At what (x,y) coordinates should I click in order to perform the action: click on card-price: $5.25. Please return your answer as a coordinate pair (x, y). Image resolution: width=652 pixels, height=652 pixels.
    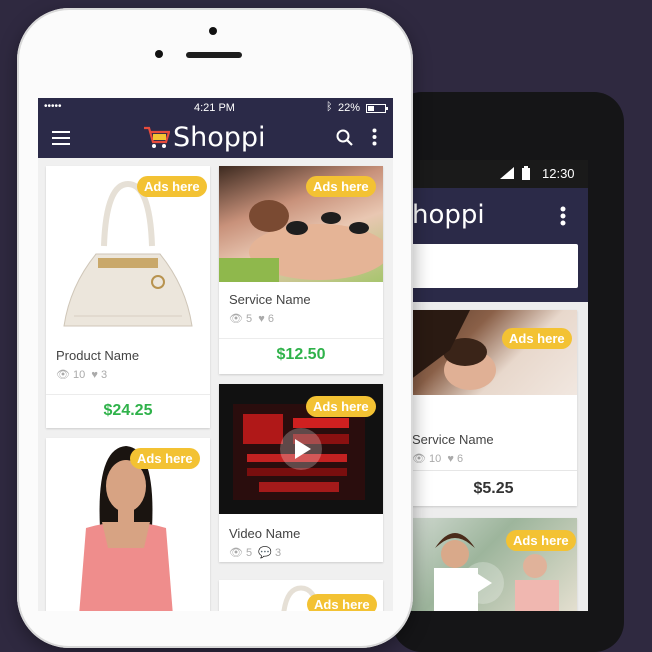
    Looking at the image, I should click on (493, 488).